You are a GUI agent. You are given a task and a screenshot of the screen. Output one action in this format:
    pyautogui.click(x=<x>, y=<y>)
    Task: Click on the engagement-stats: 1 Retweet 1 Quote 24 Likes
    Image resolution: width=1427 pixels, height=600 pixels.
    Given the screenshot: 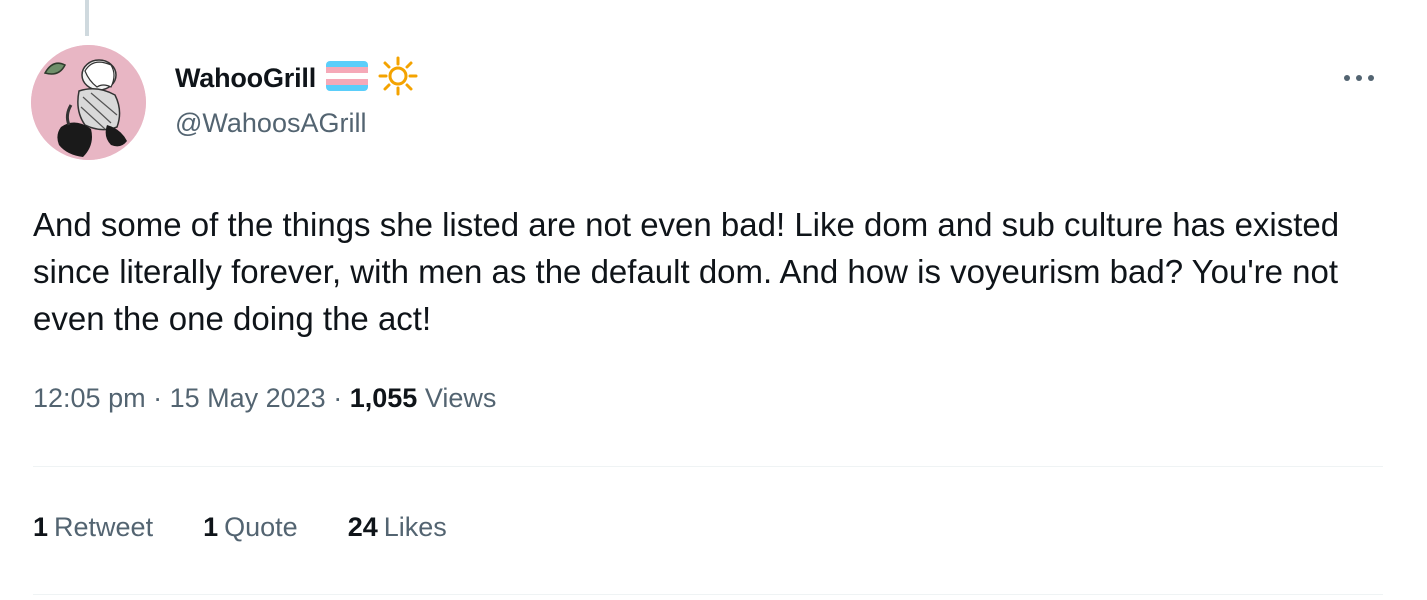 What is the action you would take?
    pyautogui.click(x=240, y=527)
    